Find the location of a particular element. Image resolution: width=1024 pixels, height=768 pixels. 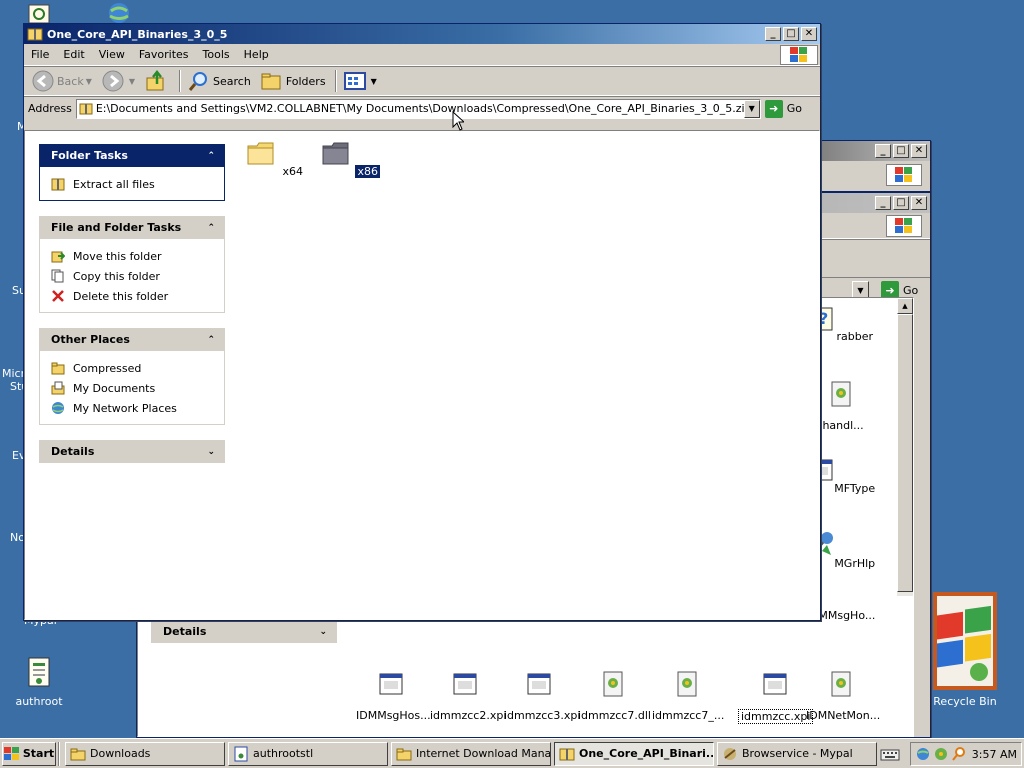

menu-edit: Edit is located at coordinates (73, 54).